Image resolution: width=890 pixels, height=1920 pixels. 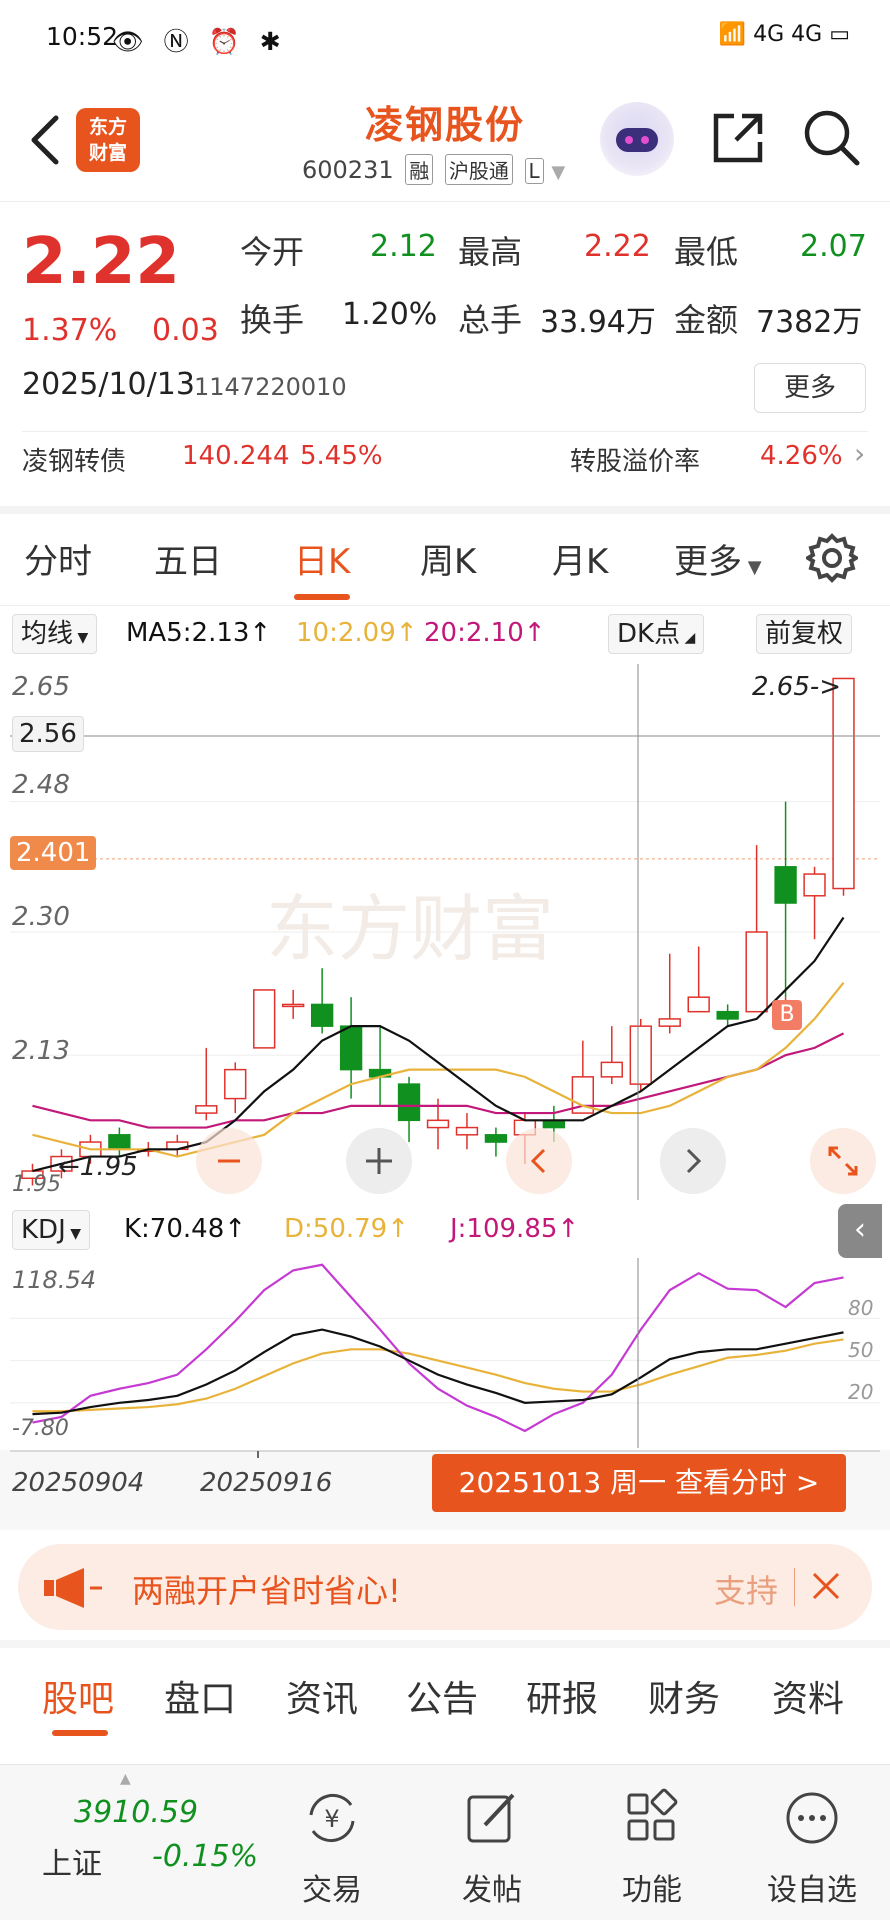 I want to click on scroll-left-button, so click(x=539, y=1161).